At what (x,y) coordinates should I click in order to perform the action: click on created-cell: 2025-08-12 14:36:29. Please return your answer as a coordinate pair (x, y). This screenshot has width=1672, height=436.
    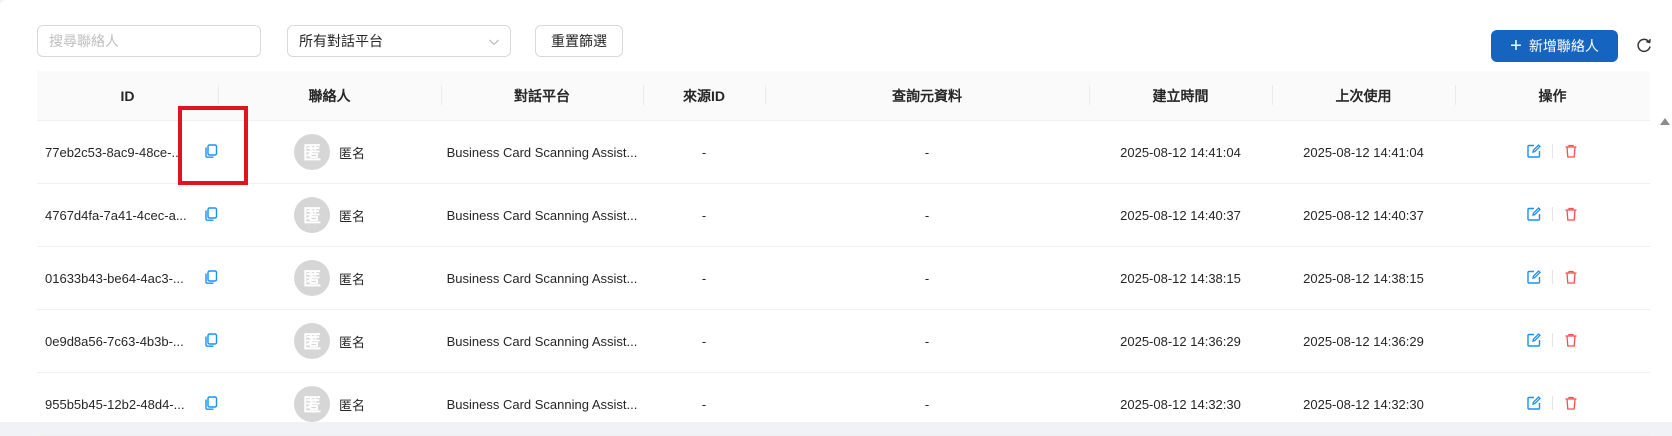
    Looking at the image, I should click on (1180, 341).